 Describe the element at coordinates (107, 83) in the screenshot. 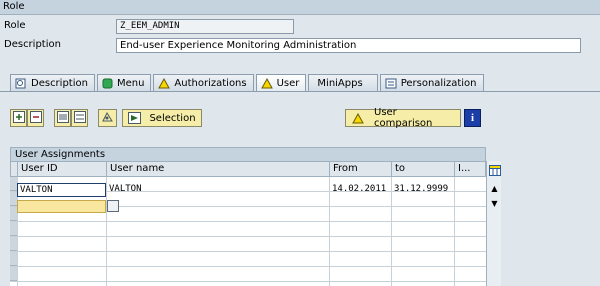

I see `menu-icon` at that location.